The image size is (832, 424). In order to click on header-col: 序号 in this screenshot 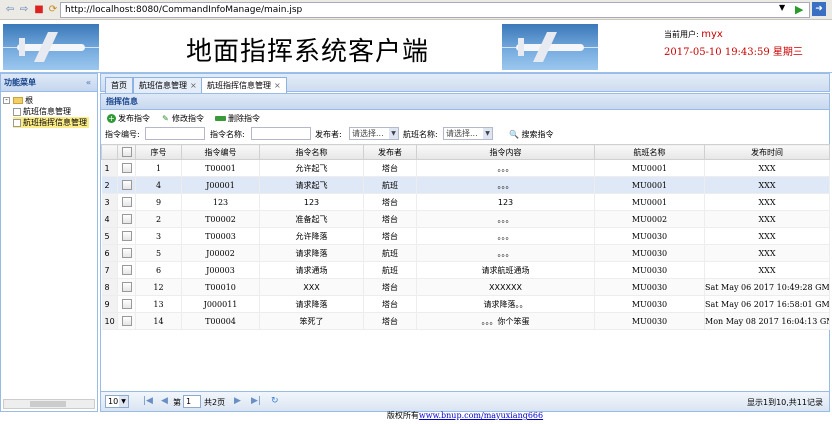, I will do `click(158, 152)`.